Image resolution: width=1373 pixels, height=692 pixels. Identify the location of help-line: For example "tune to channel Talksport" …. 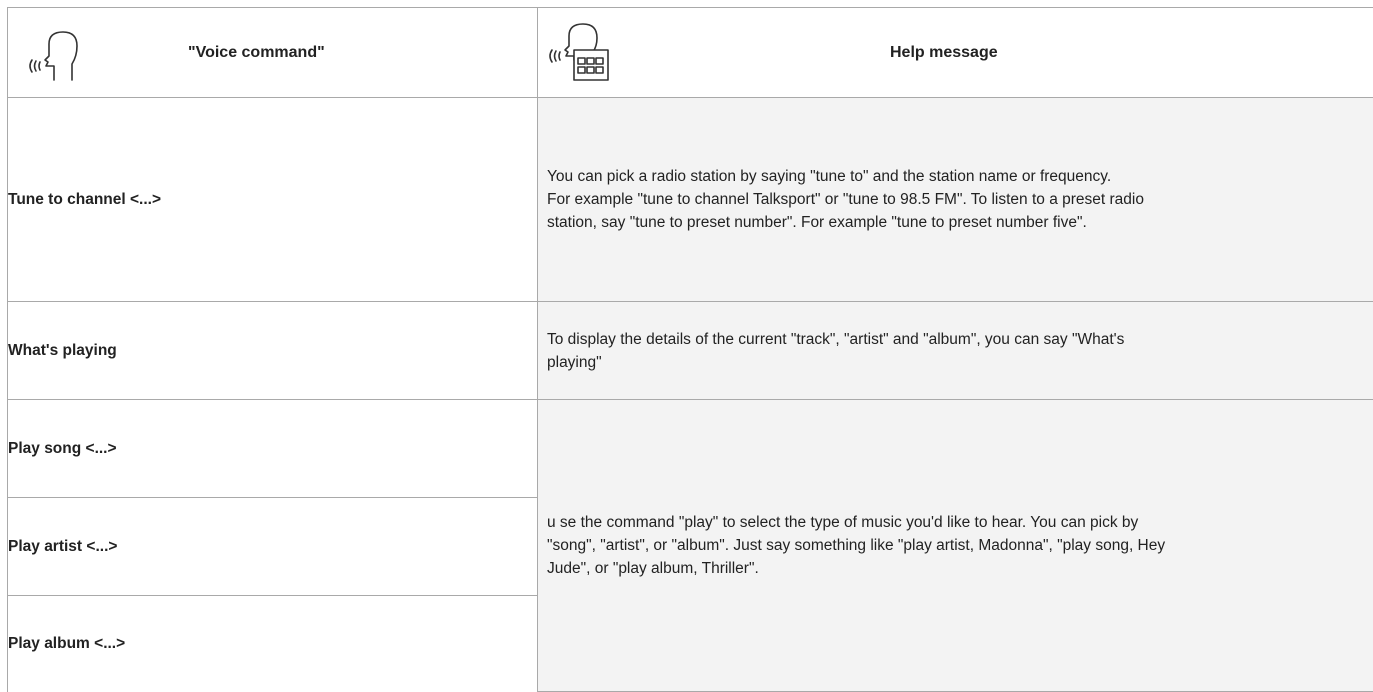
(953, 199).